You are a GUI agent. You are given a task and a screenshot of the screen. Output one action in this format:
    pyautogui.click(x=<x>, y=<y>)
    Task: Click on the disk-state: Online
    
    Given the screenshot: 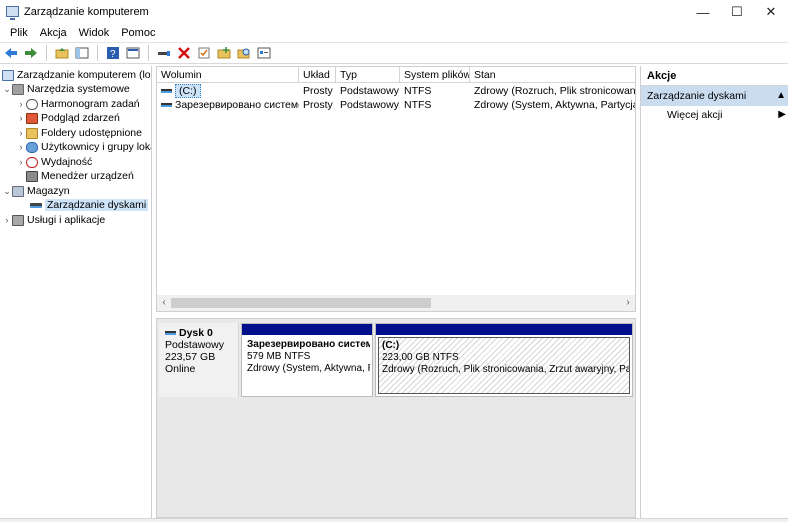 What is the action you would take?
    pyautogui.click(x=180, y=369)
    